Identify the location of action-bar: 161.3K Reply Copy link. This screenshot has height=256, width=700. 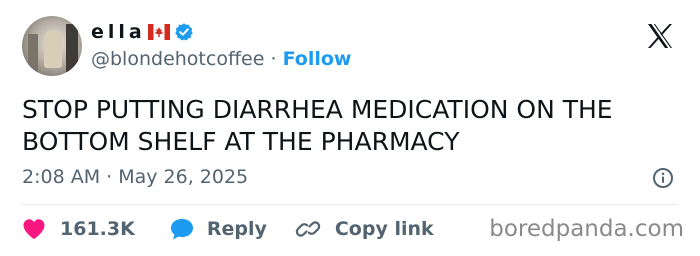
(228, 229).